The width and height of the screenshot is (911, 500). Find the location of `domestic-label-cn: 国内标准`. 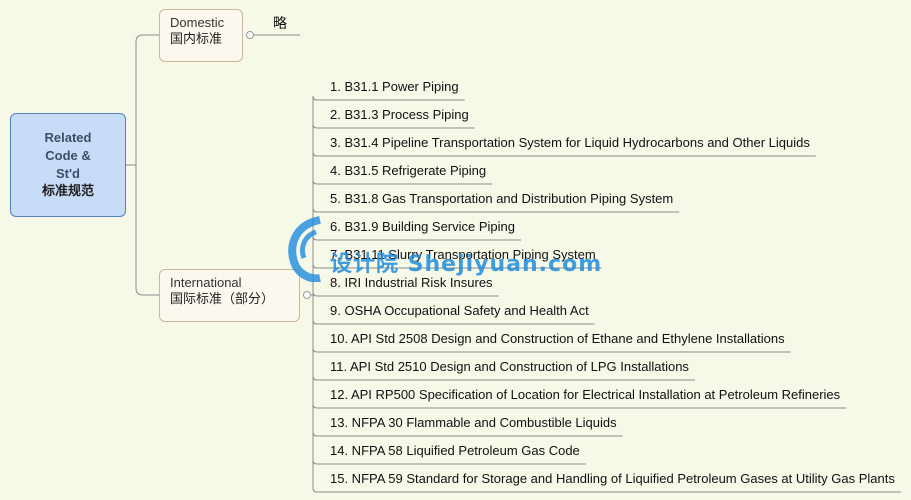

domestic-label-cn: 国内标准 is located at coordinates (196, 39).